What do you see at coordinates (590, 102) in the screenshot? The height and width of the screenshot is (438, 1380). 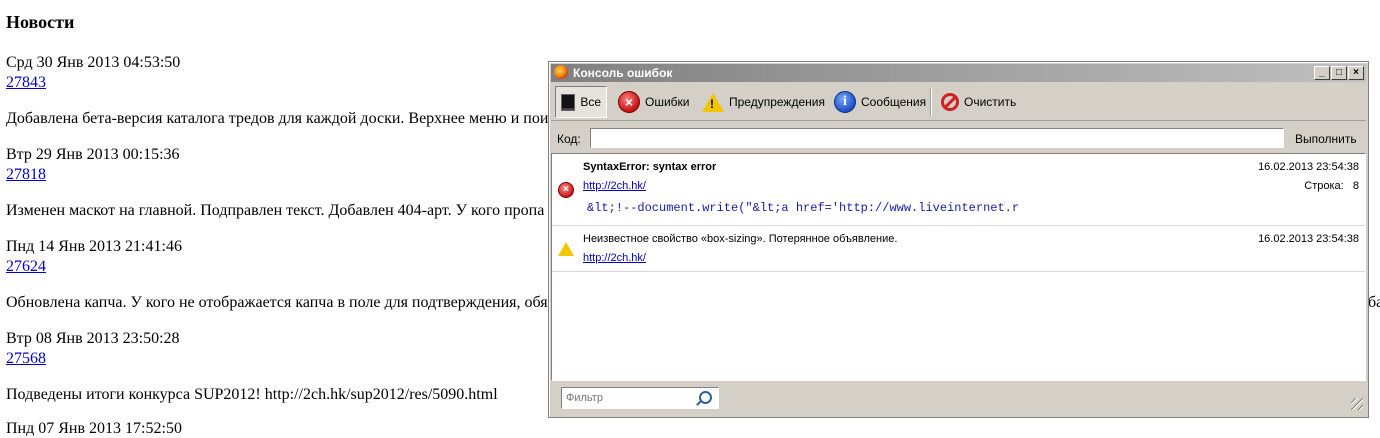 I see `all-label: Все` at bounding box center [590, 102].